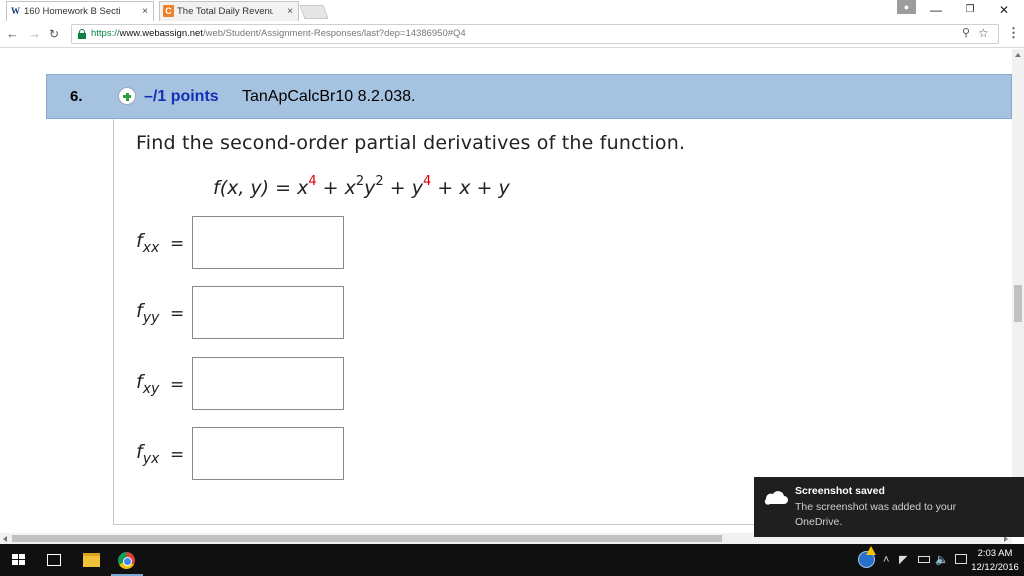 This screenshot has width=1024, height=576. What do you see at coordinates (268, 312) in the screenshot?
I see `answer-input-fyy` at bounding box center [268, 312].